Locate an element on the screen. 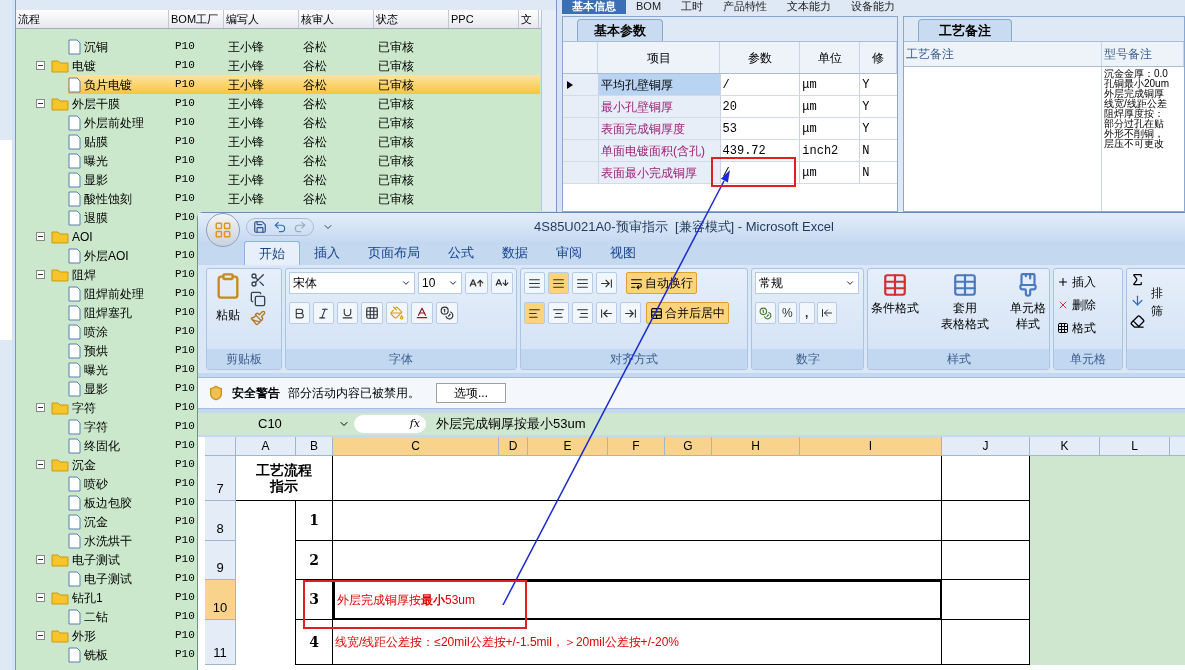 The width and height of the screenshot is (1185, 670). comma-button: , is located at coordinates (806, 313).